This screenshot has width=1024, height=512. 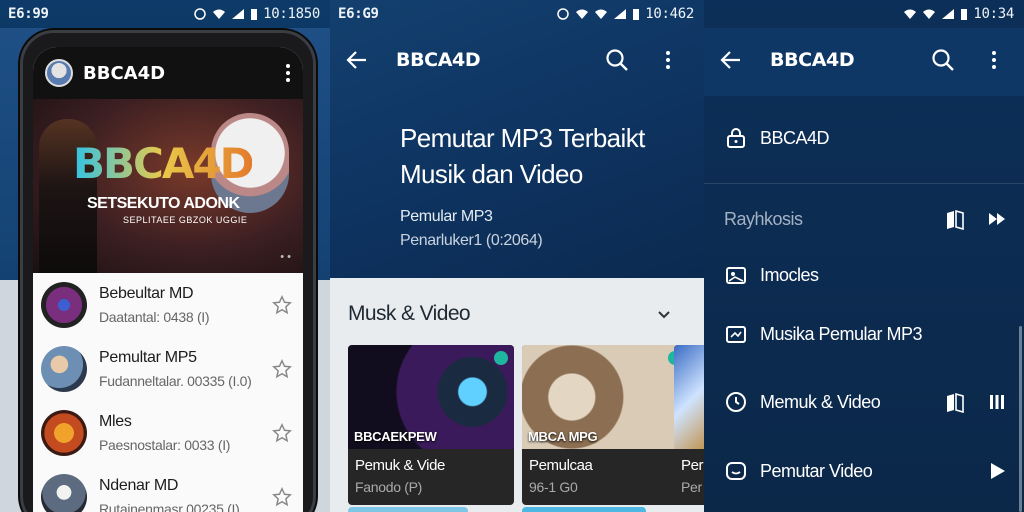 I want to click on menu-item-mp3: Musika Pemular MP3, so click(x=866, y=334).